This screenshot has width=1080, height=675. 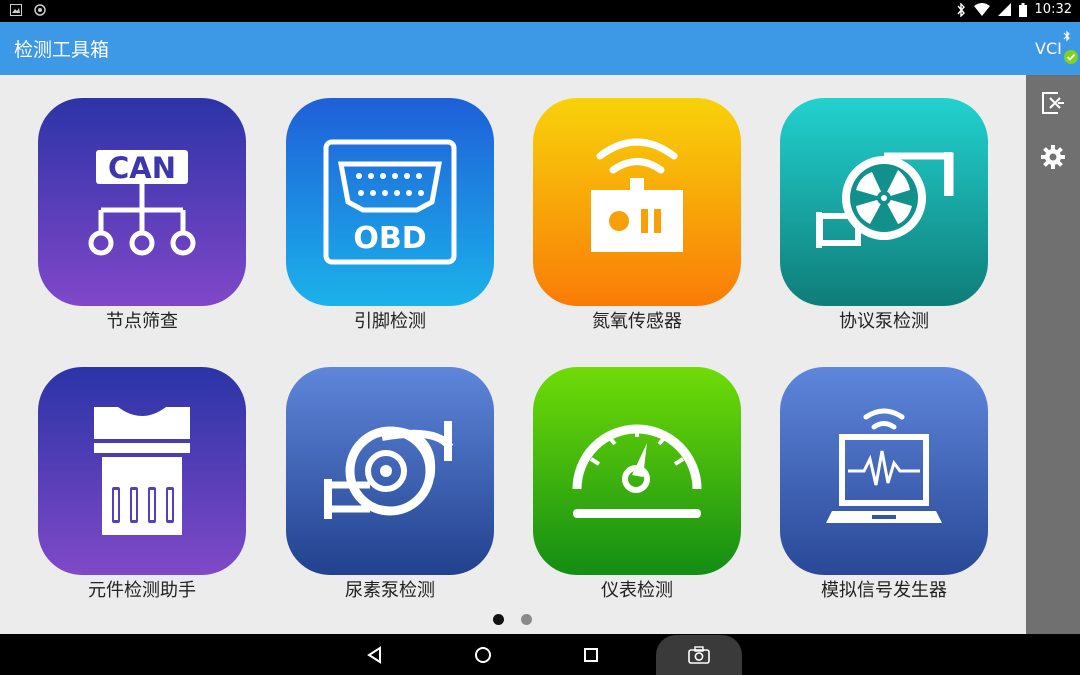 What do you see at coordinates (637, 590) in the screenshot?
I see `tile-label: 仪表检测` at bounding box center [637, 590].